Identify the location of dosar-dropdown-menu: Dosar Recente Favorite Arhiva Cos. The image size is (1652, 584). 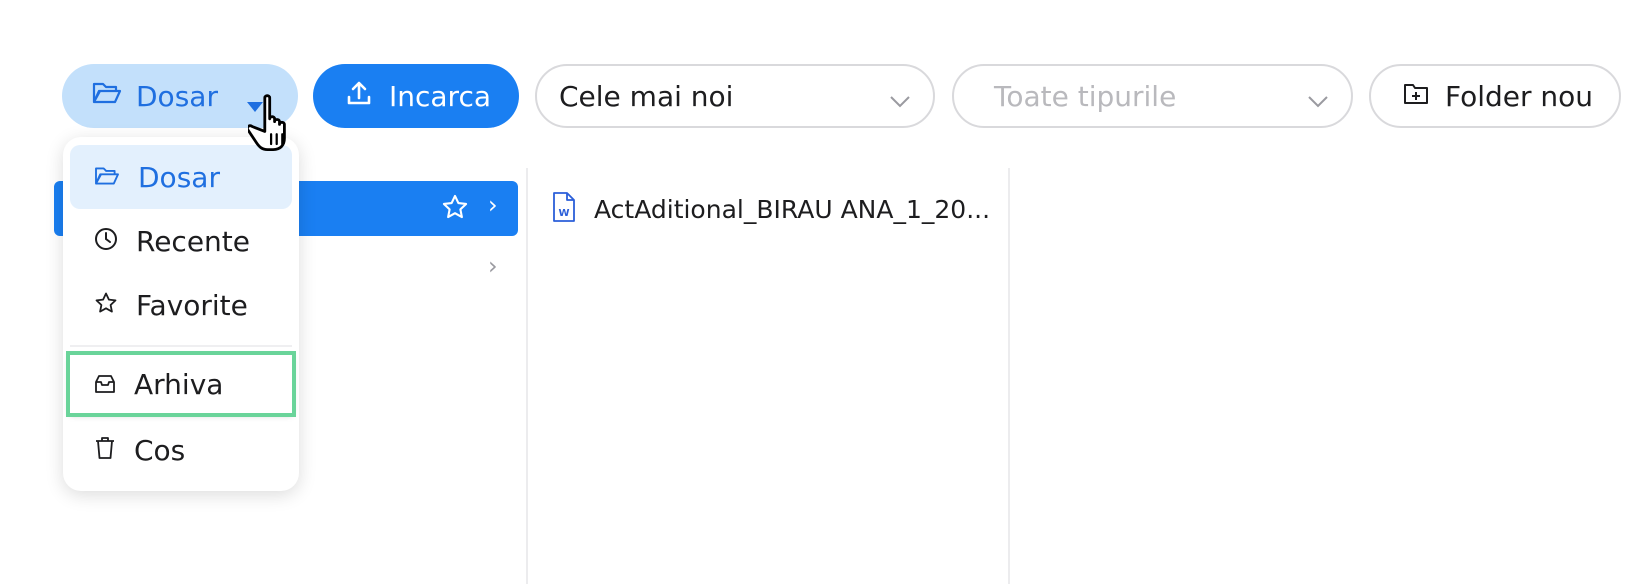
(181, 314).